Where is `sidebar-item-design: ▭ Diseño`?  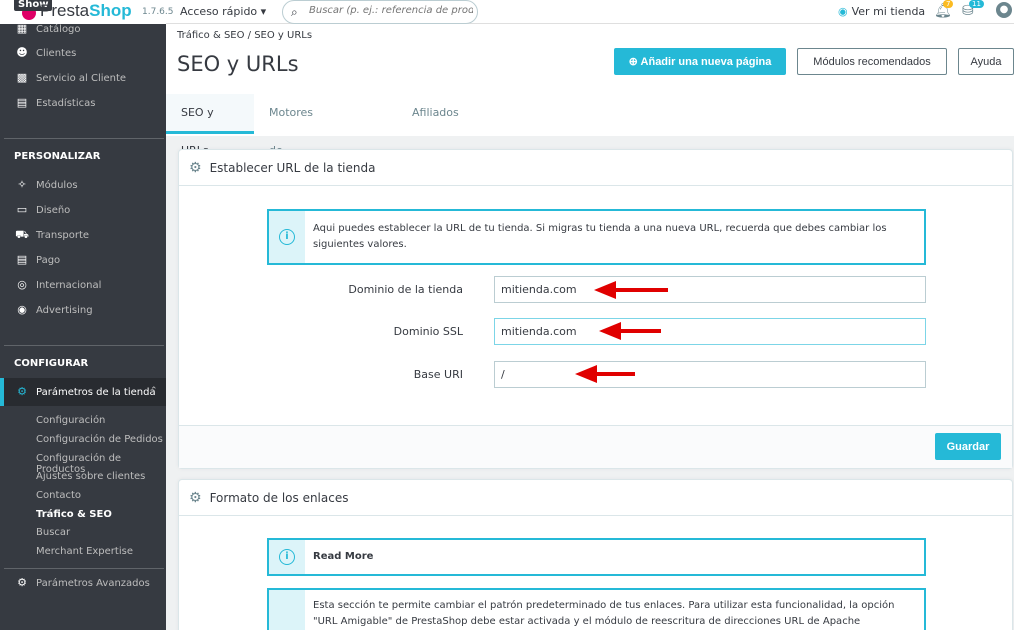
sidebar-item-design: ▭ Diseño is located at coordinates (42, 210).